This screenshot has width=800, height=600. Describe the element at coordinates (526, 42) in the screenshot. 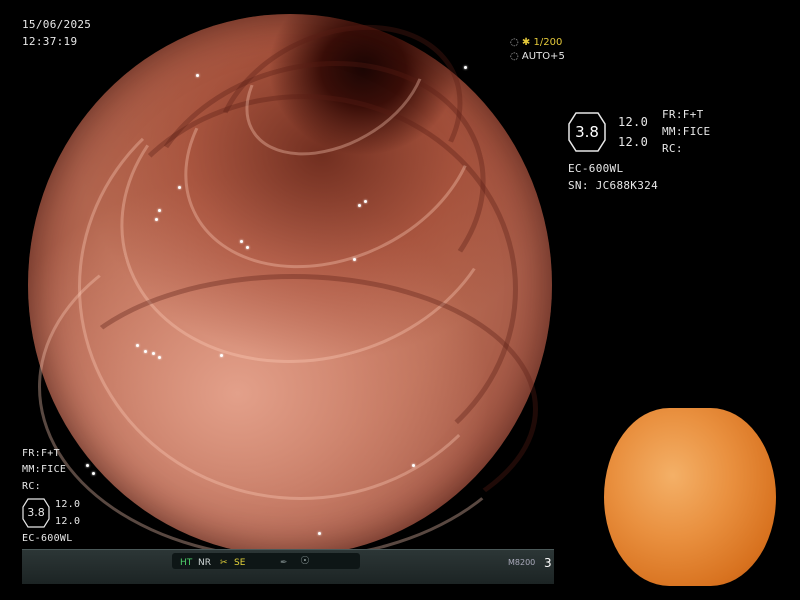

I see `star-icon: ✱` at that location.